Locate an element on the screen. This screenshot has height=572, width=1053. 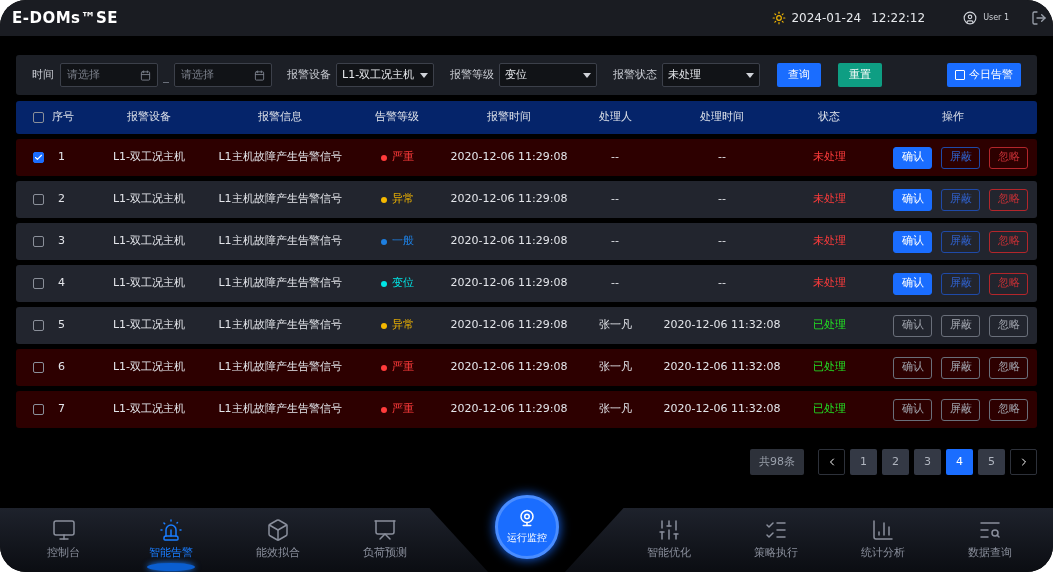
status-text: 已处理 is located at coordinates (829, 367).